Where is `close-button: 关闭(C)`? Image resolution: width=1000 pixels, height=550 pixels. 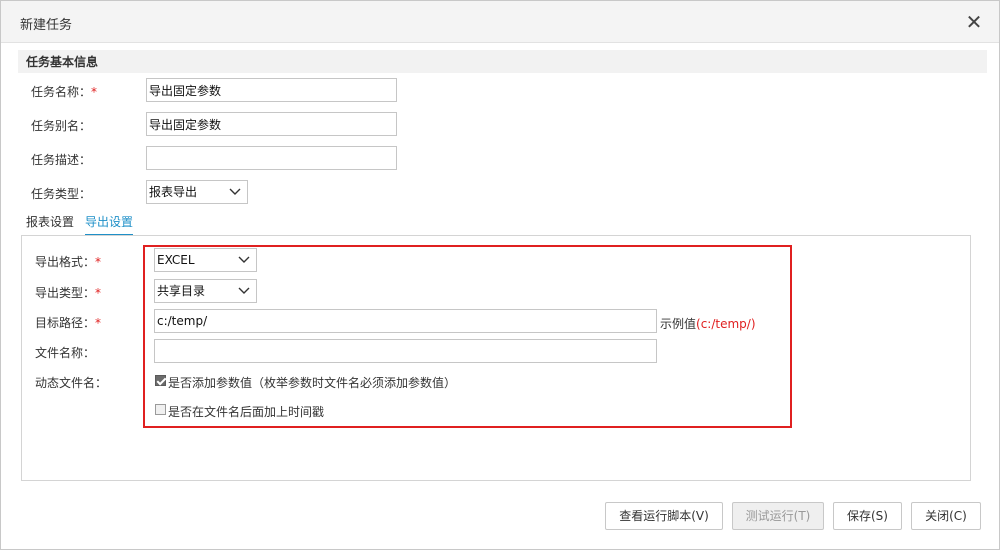 close-button: 关闭(C) is located at coordinates (946, 516).